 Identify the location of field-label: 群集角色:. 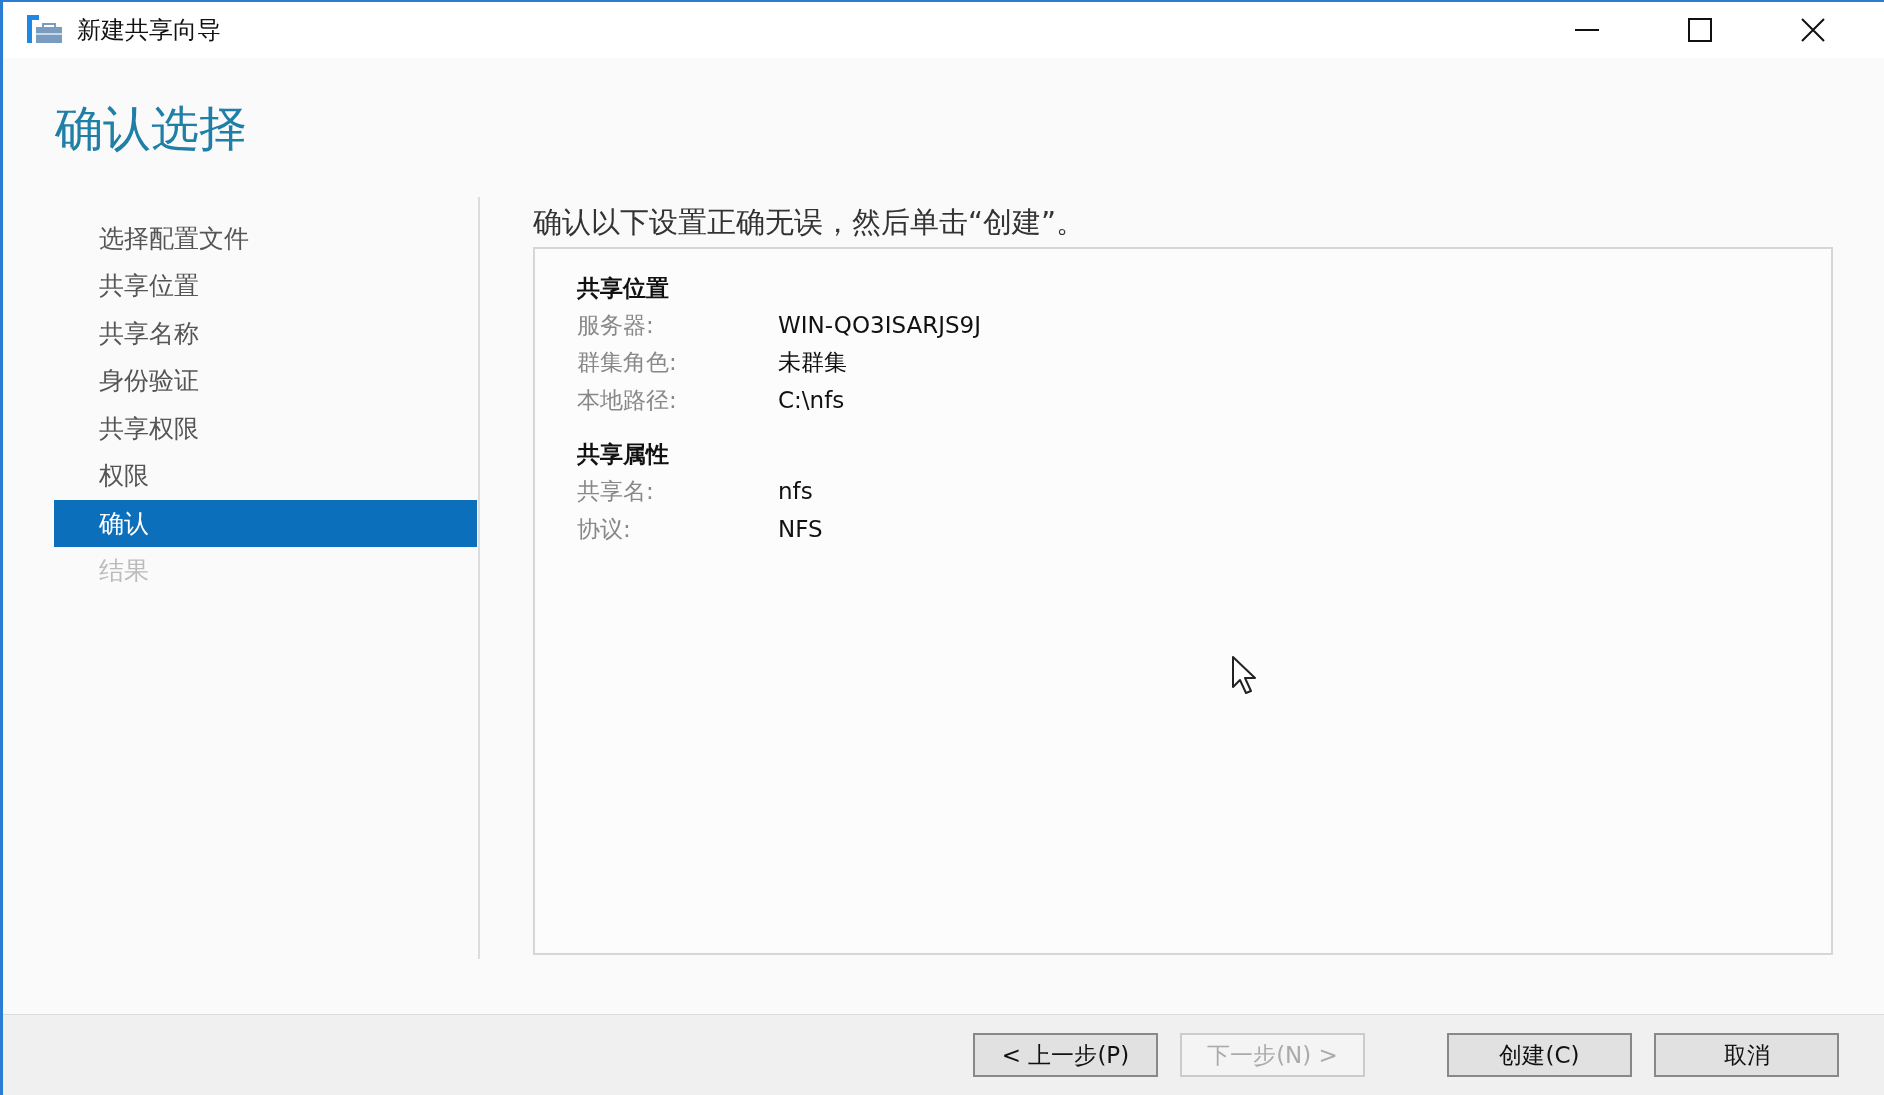
(627, 363).